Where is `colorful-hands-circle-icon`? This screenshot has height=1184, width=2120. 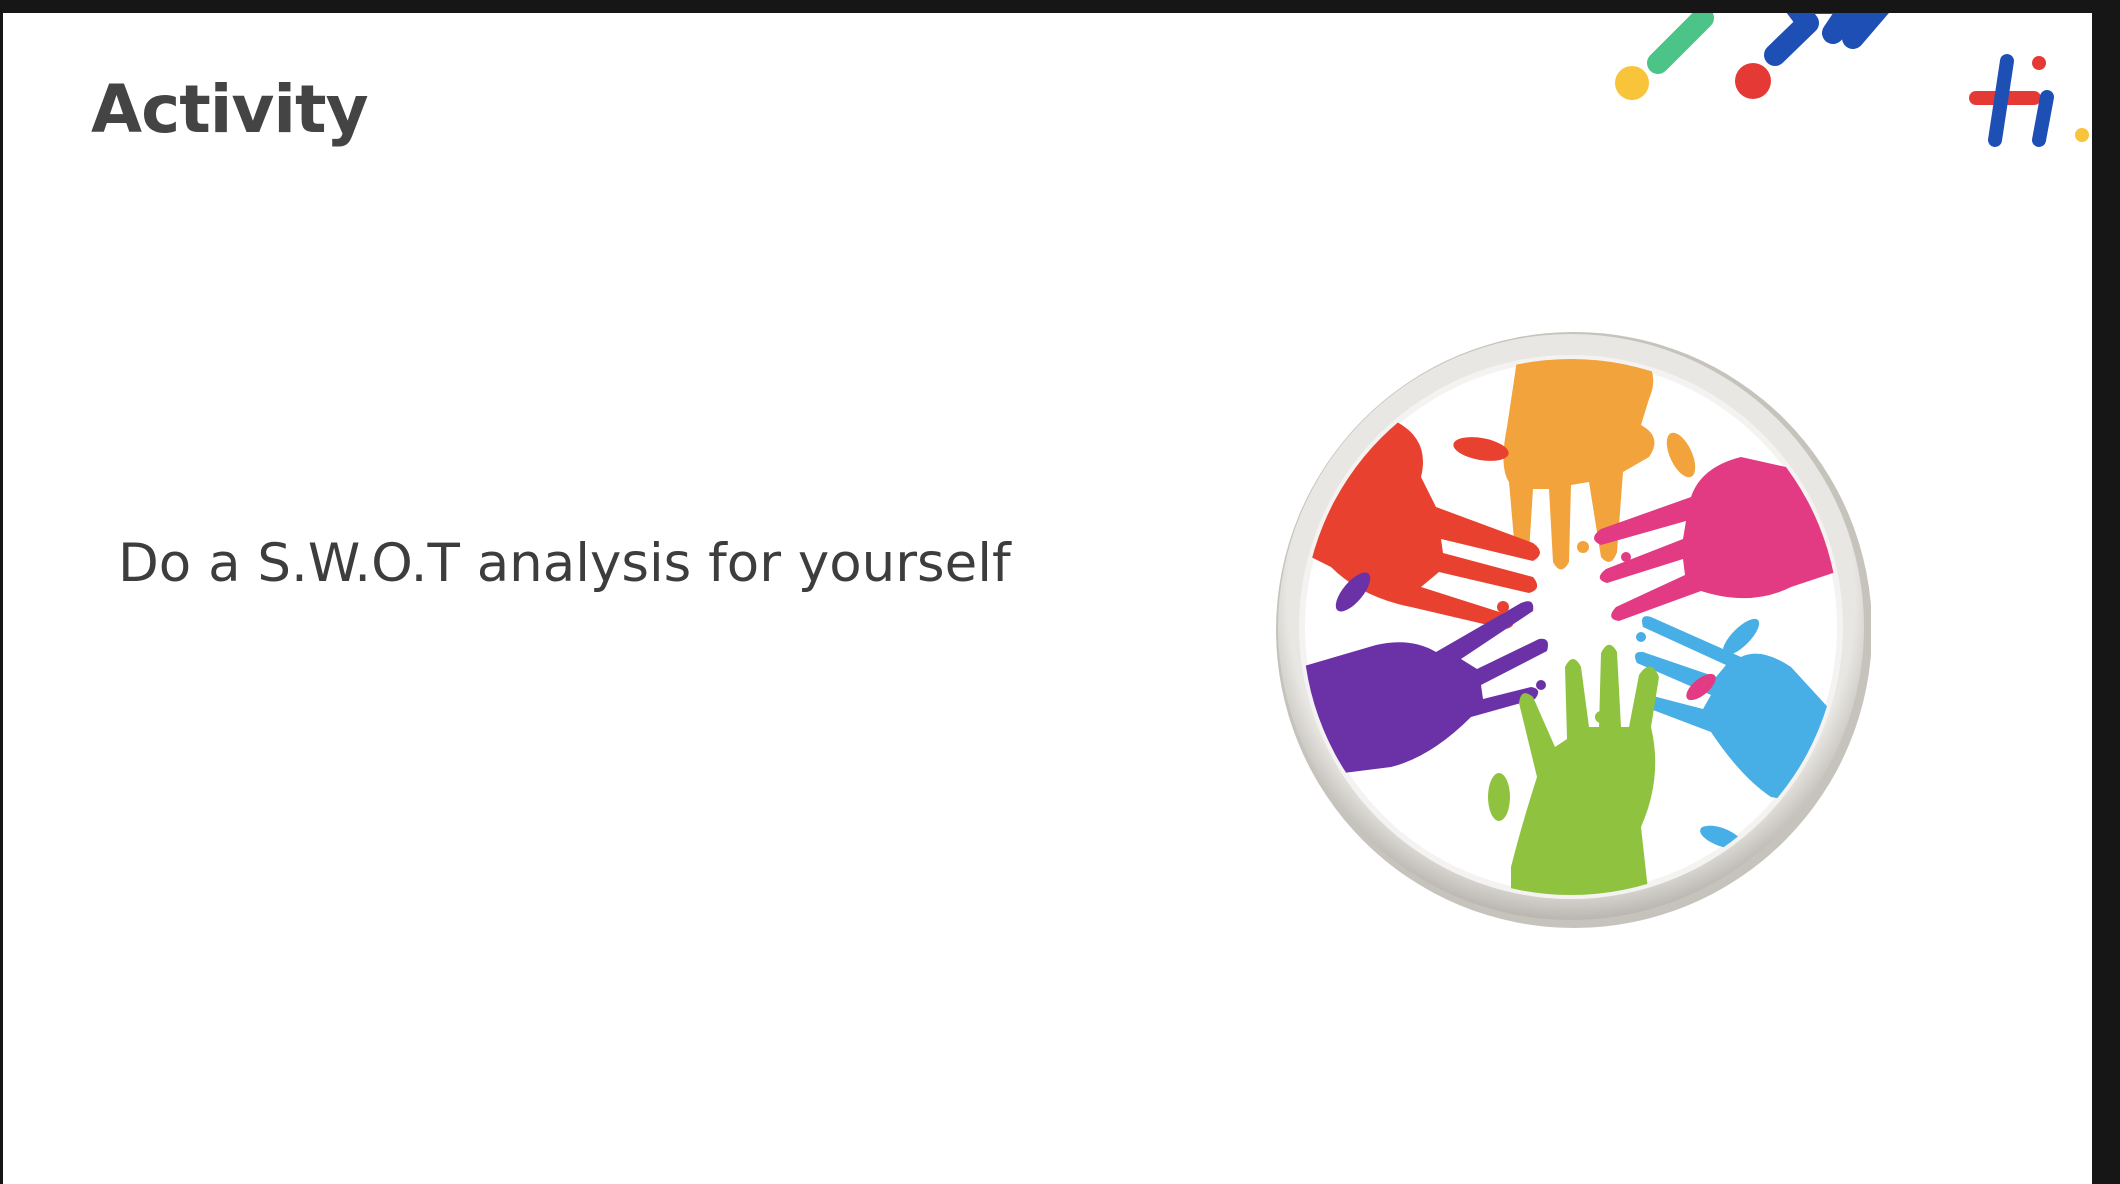 colorful-hands-circle-icon is located at coordinates (1573, 630).